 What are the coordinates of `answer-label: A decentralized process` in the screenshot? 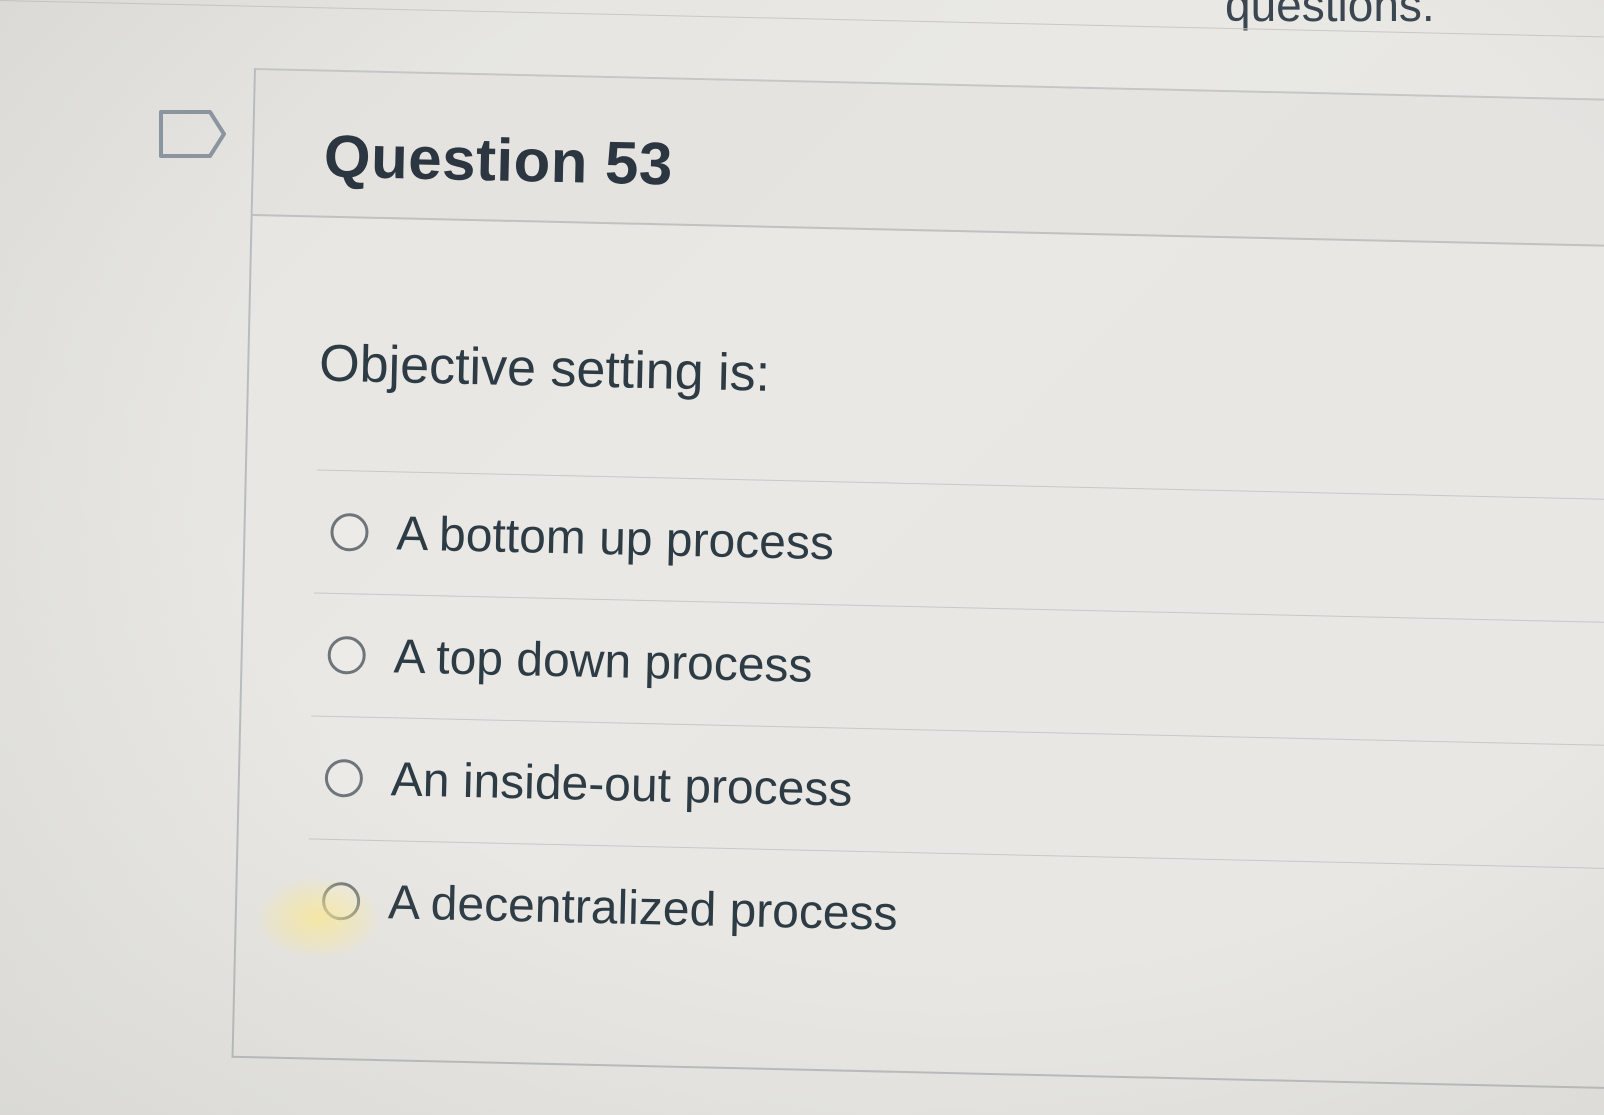 It's located at (643, 908).